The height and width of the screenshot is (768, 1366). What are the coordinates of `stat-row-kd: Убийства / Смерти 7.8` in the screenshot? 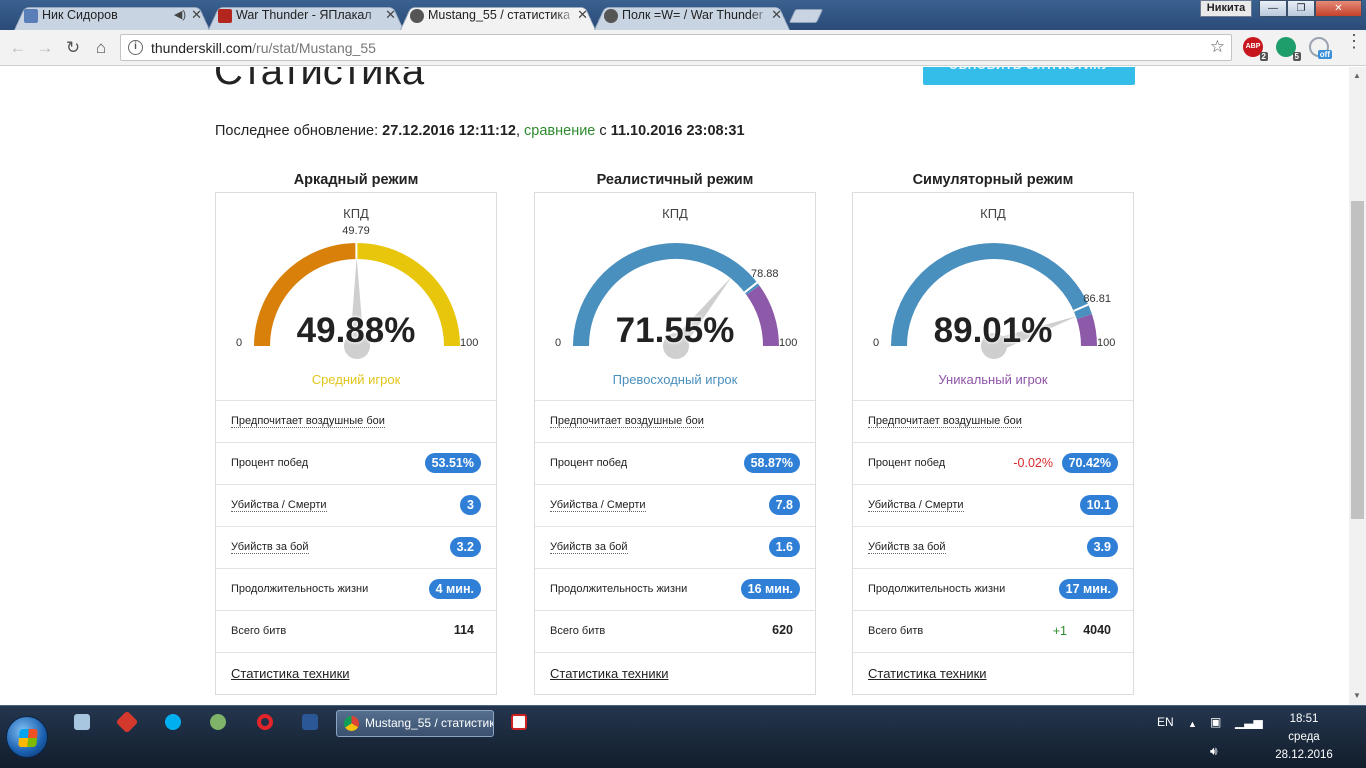 It's located at (675, 505).